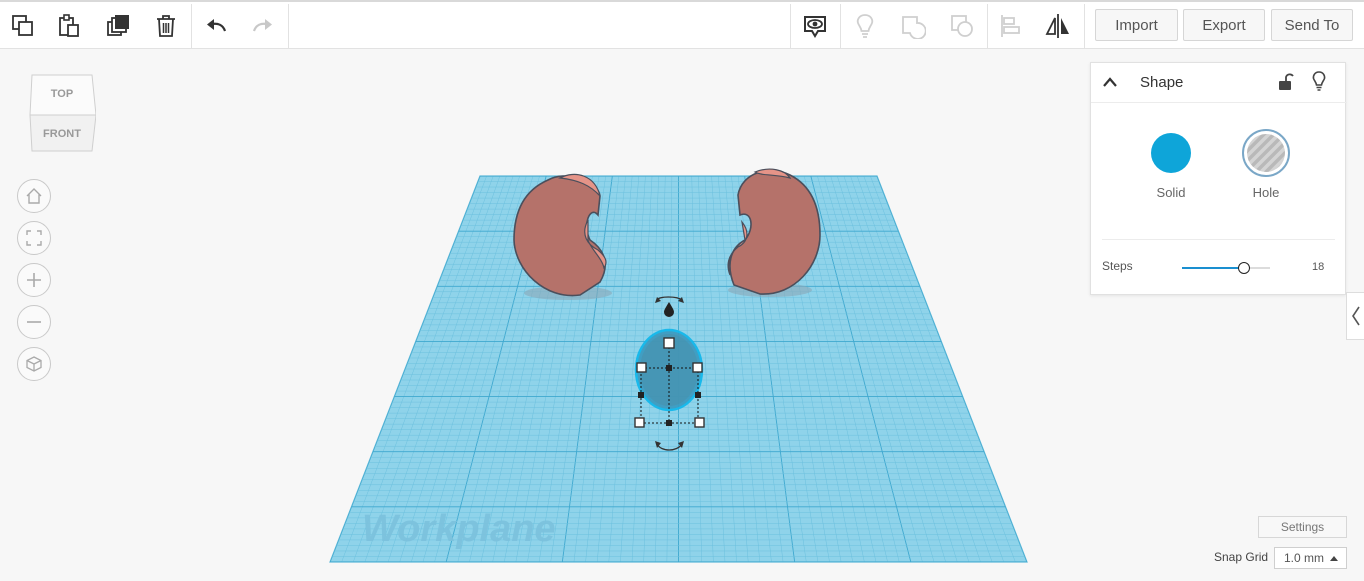  Describe the element at coordinates (1318, 267) in the screenshot. I see `steps-value: 18` at that location.